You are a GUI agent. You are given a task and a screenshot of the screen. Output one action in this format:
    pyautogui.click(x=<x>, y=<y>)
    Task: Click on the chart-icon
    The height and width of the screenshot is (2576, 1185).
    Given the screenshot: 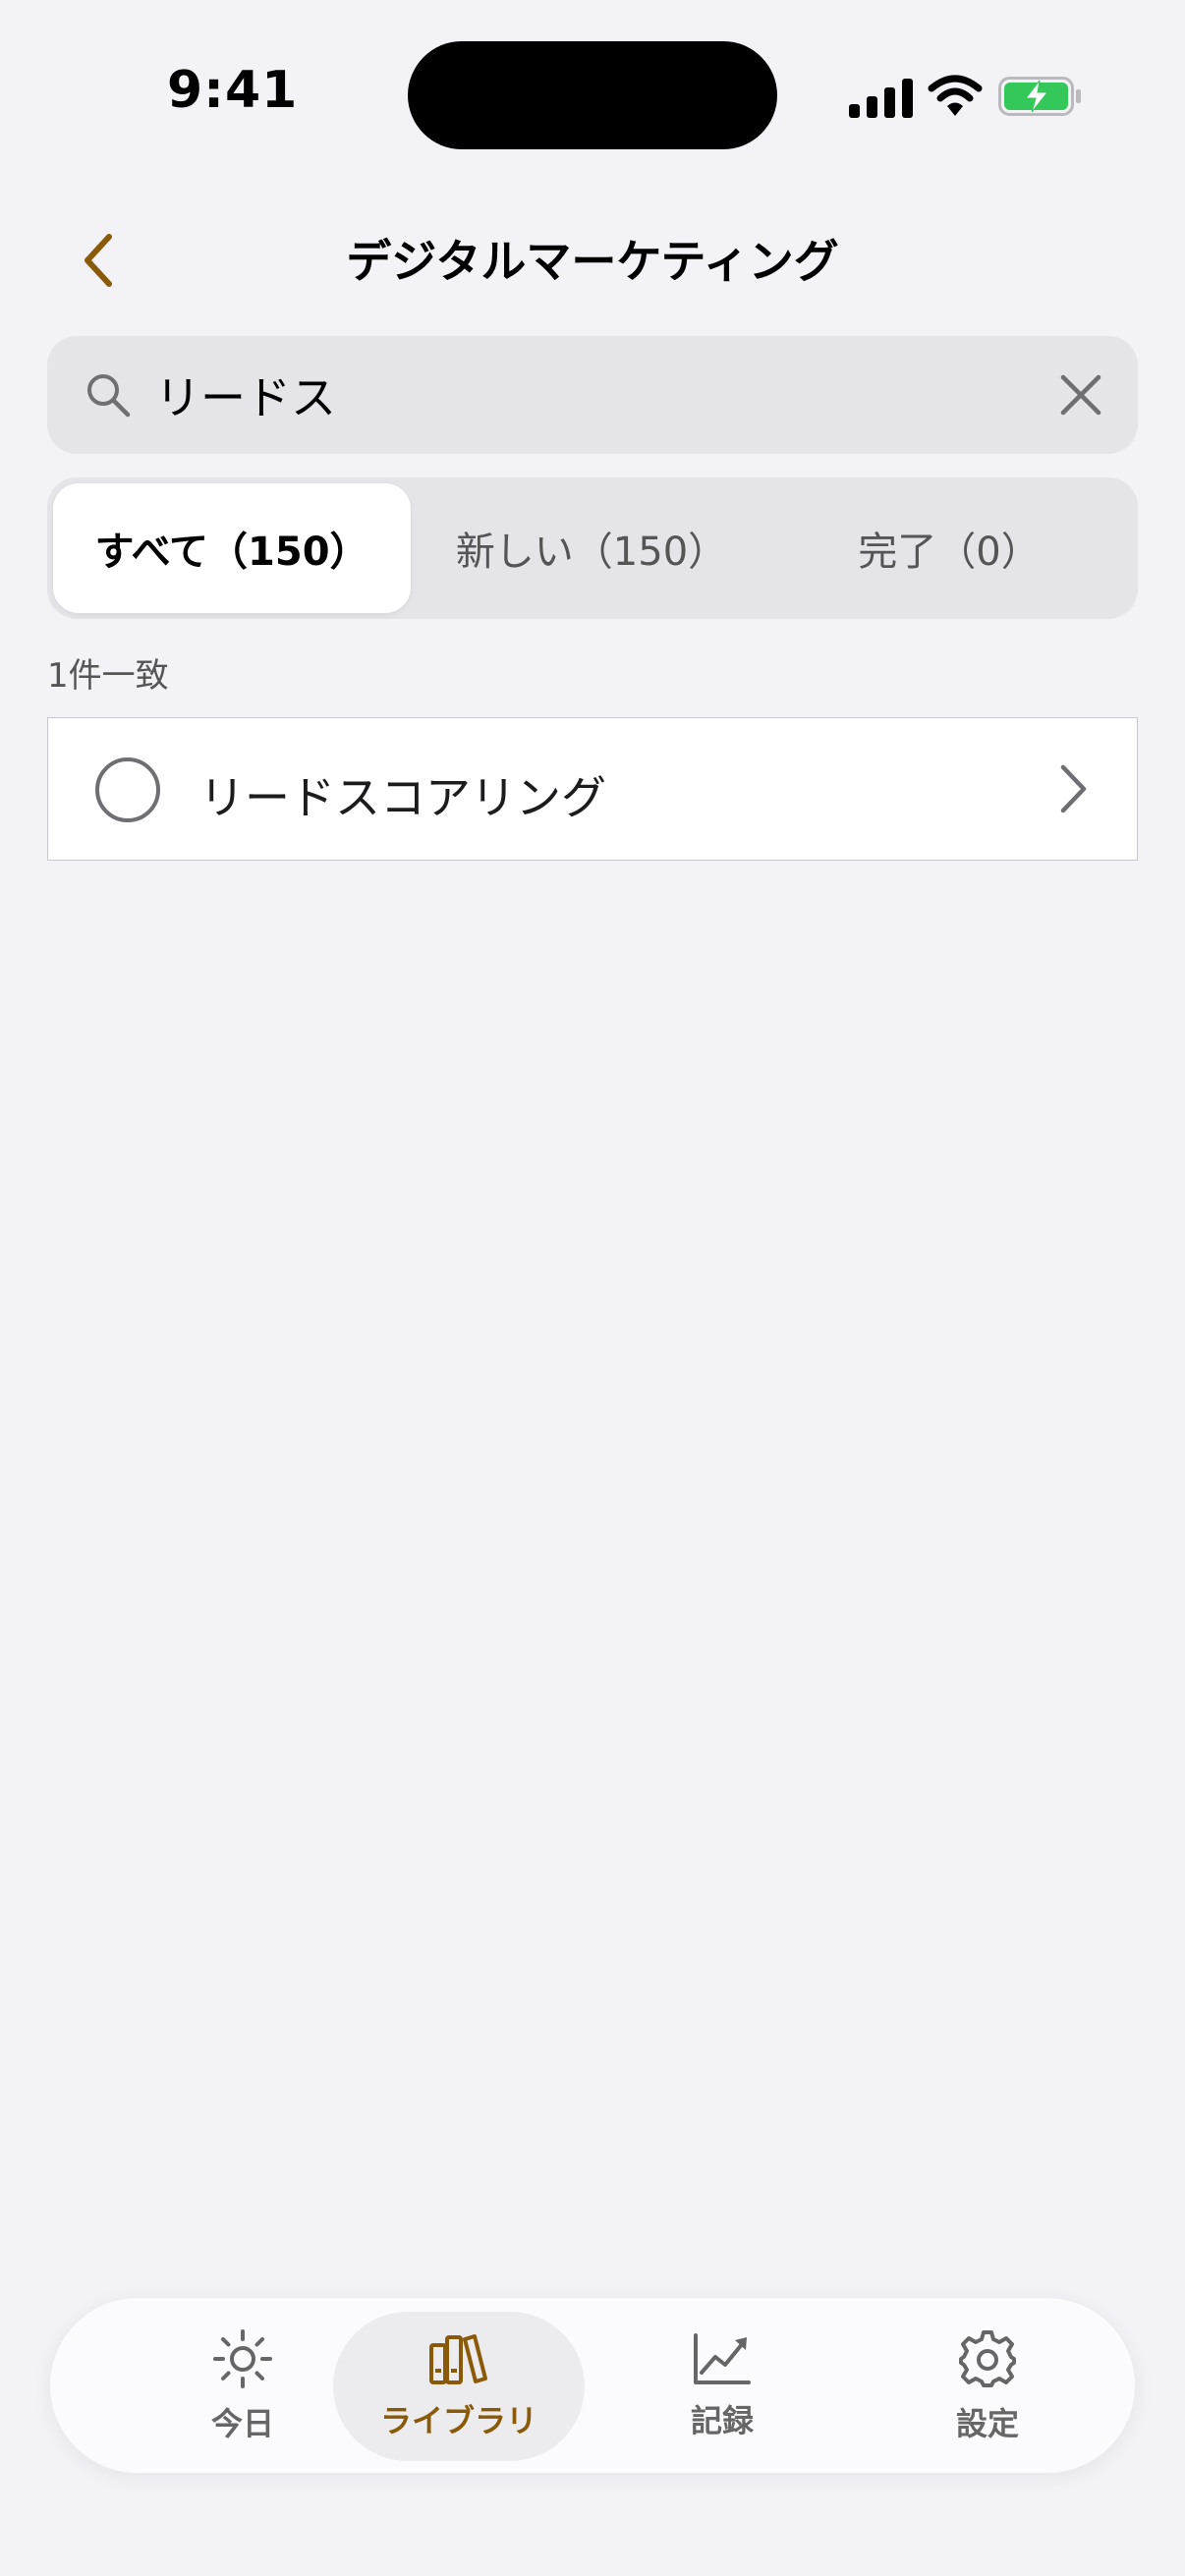 What is the action you would take?
    pyautogui.click(x=722, y=2358)
    